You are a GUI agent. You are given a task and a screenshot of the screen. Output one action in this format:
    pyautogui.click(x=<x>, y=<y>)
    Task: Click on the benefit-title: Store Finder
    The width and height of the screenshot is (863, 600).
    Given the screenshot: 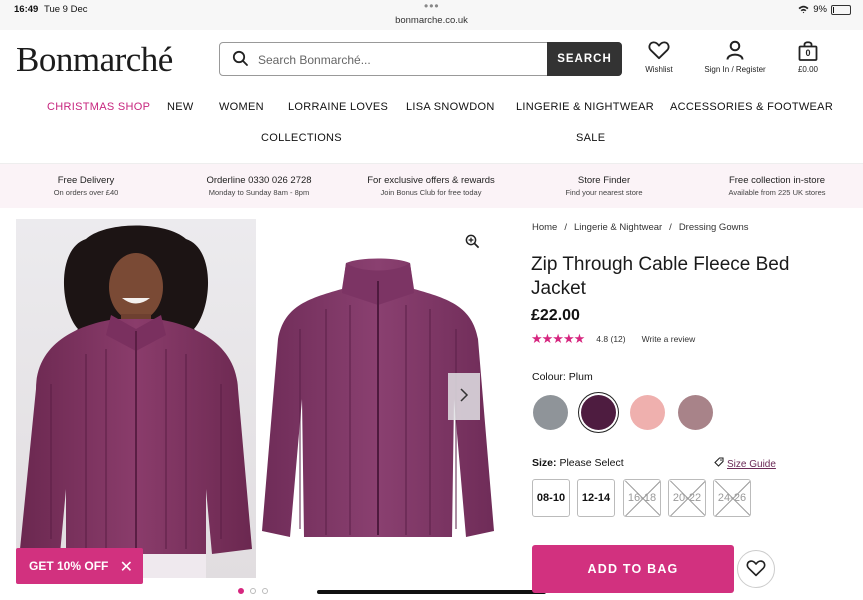 What is the action you would take?
    pyautogui.click(x=604, y=180)
    